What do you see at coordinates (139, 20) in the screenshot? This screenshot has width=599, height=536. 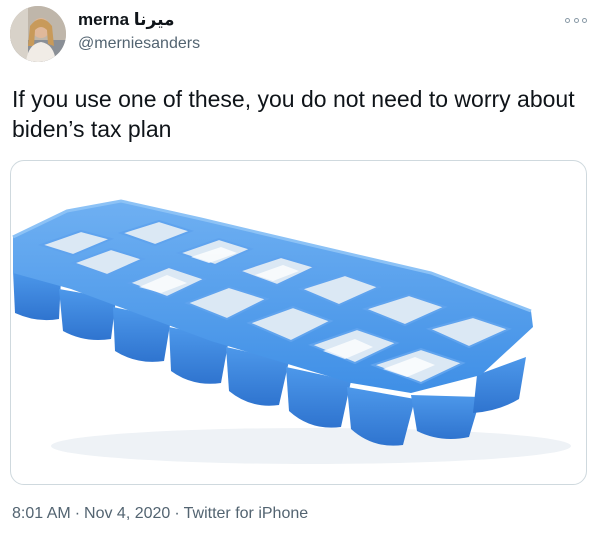 I see `display-name: merna ميرنا` at bounding box center [139, 20].